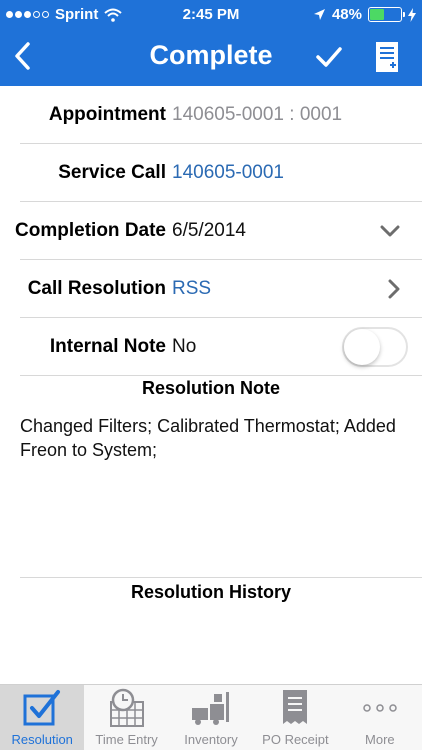 This screenshot has width=422, height=750. I want to click on appointment-row: Appointment 140605-0001 : 0001, so click(211, 115).